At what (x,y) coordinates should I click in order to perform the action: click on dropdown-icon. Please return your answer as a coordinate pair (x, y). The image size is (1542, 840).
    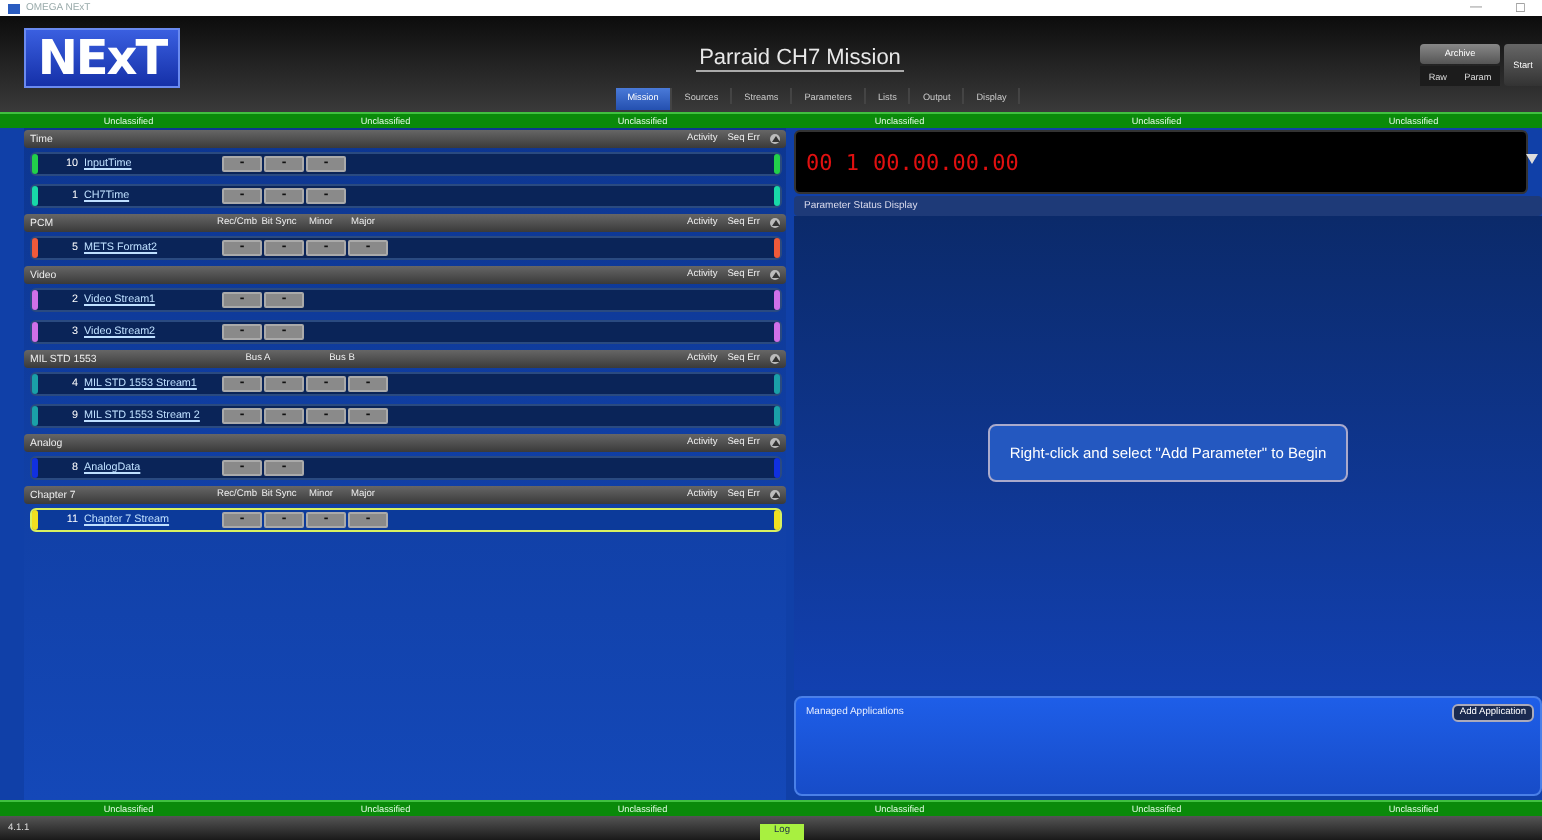
    Looking at the image, I should click on (1532, 159).